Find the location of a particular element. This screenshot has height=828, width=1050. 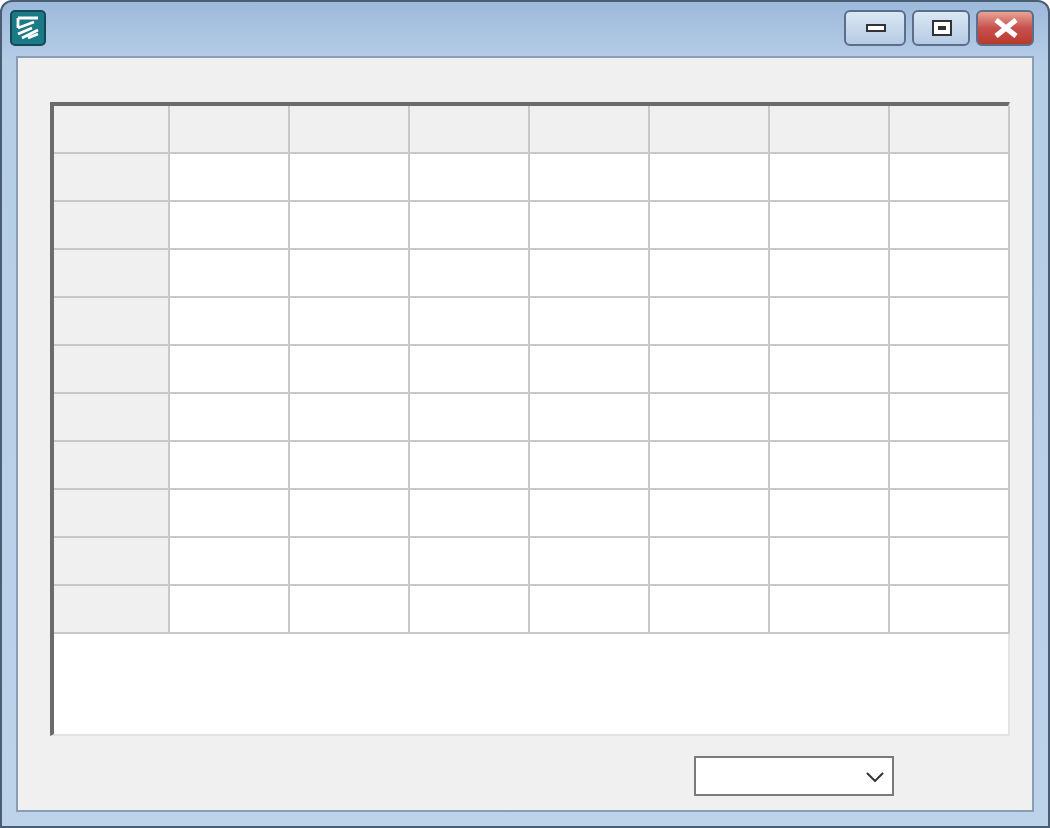

minimize-button is located at coordinates (875, 28).